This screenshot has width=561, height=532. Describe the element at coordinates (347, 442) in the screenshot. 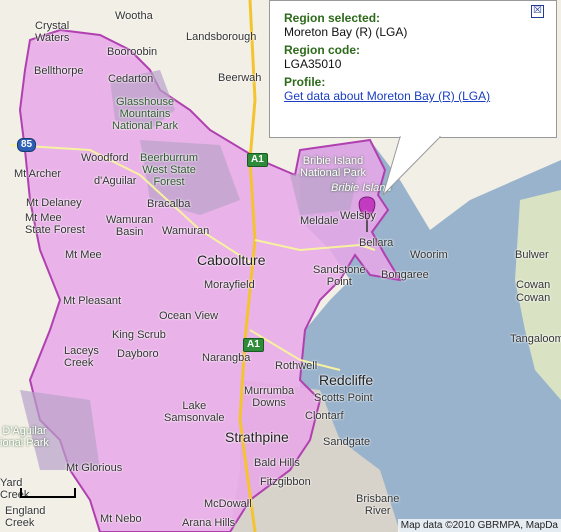

I see `place-label: Sandgate` at that location.